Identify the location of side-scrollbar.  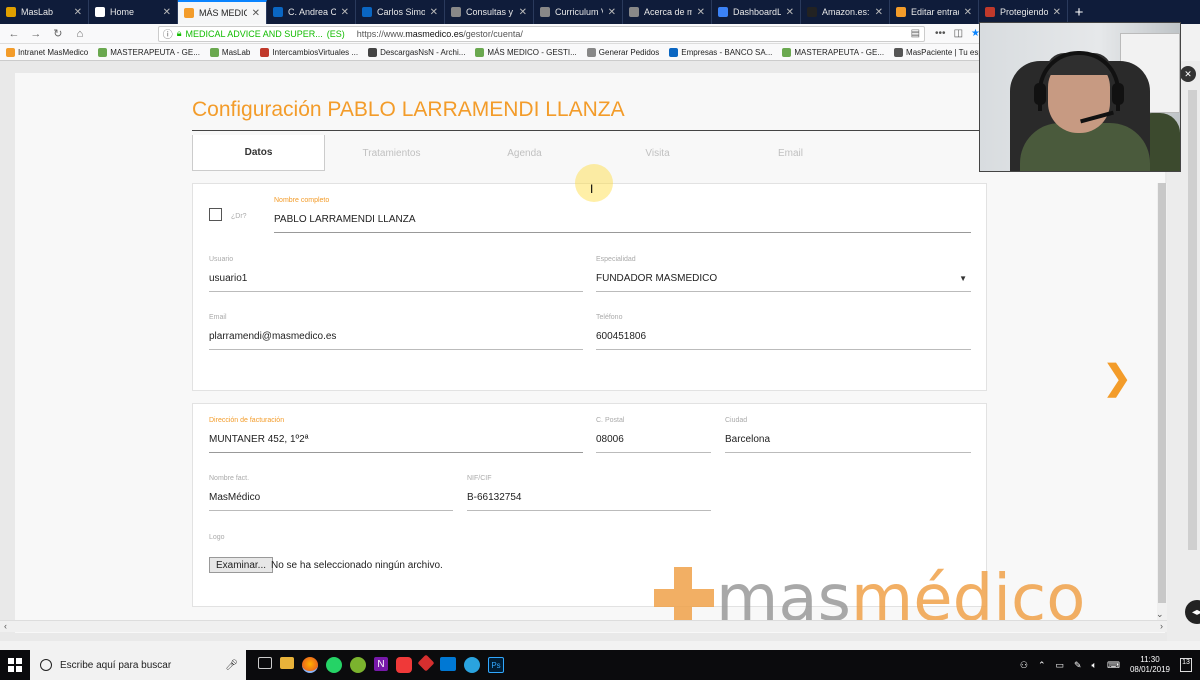
(1192, 320).